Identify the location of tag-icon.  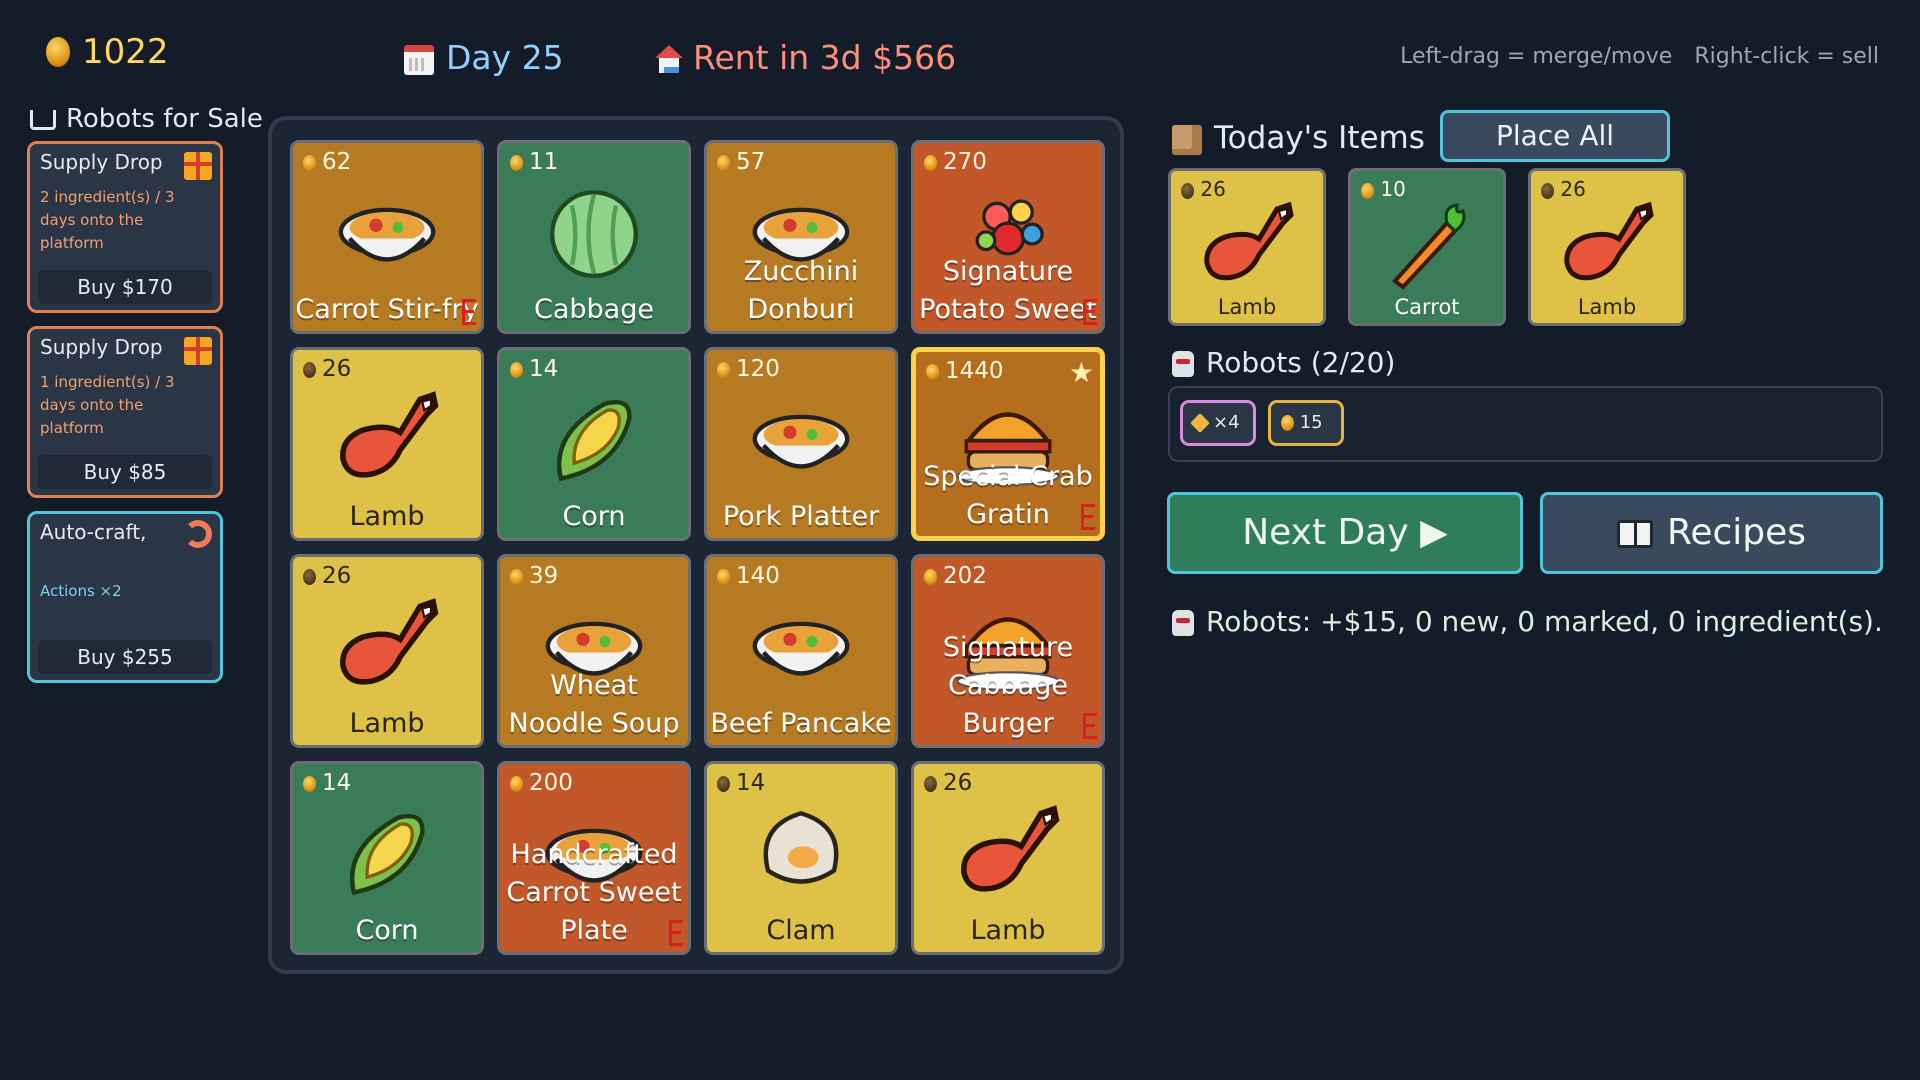
(1200, 423).